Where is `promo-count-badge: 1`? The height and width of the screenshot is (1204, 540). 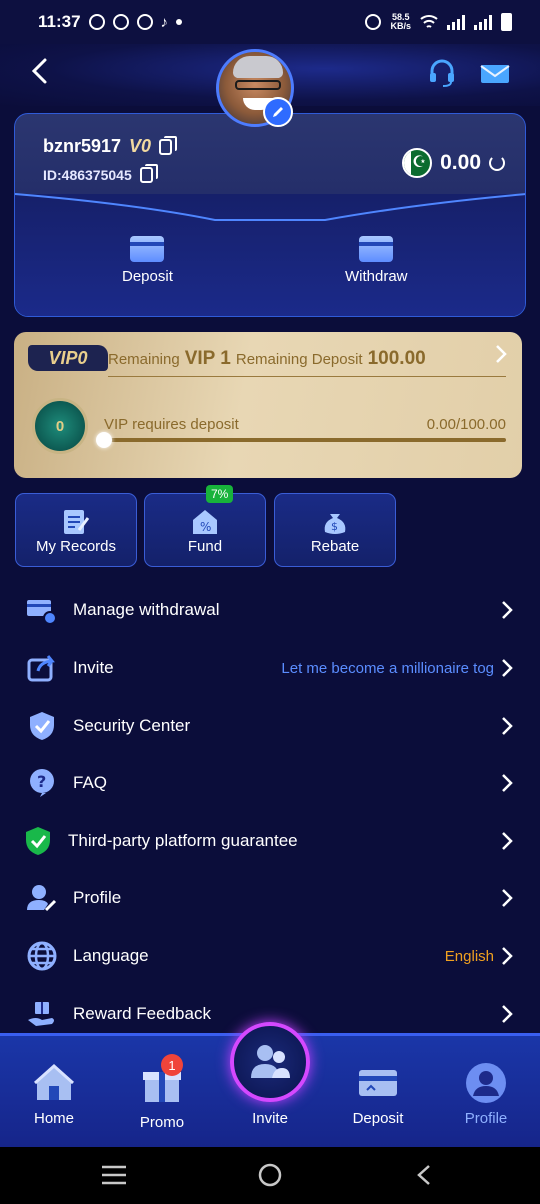 promo-count-badge: 1 is located at coordinates (172, 1065).